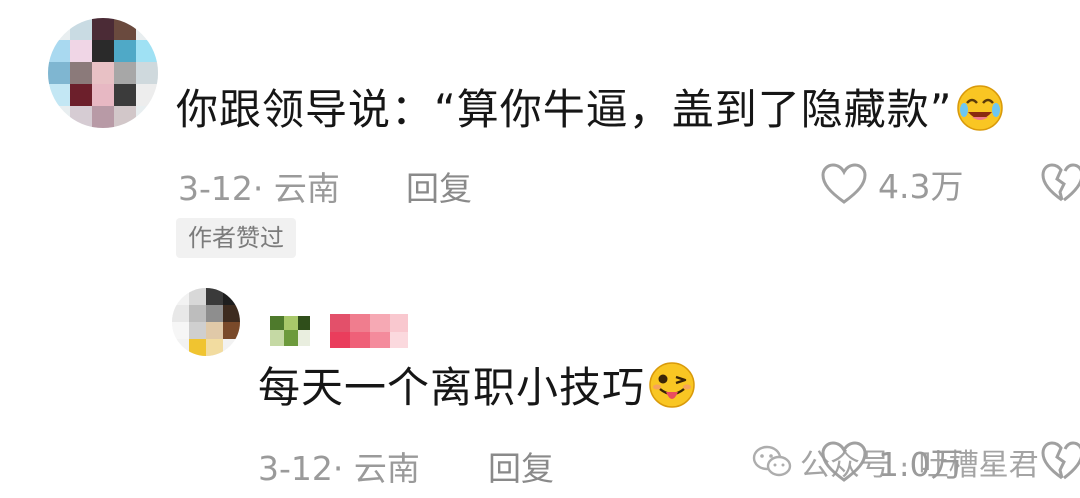 Image resolution: width=1080 pixels, height=498 pixels. Describe the element at coordinates (979, 108) in the screenshot. I see `laughing-crying-emoji-icon` at that location.